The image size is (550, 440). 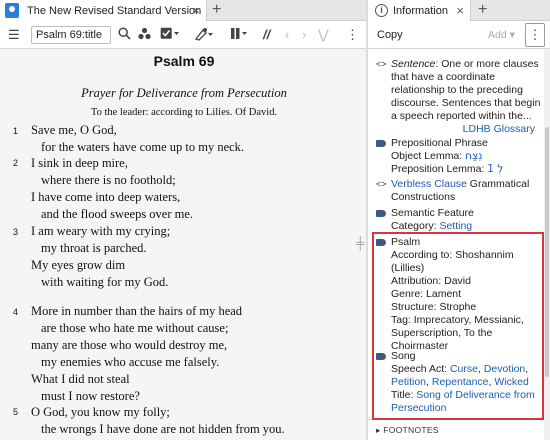 What do you see at coordinates (547, 252) in the screenshot?
I see `scrollbar-thumb` at bounding box center [547, 252].